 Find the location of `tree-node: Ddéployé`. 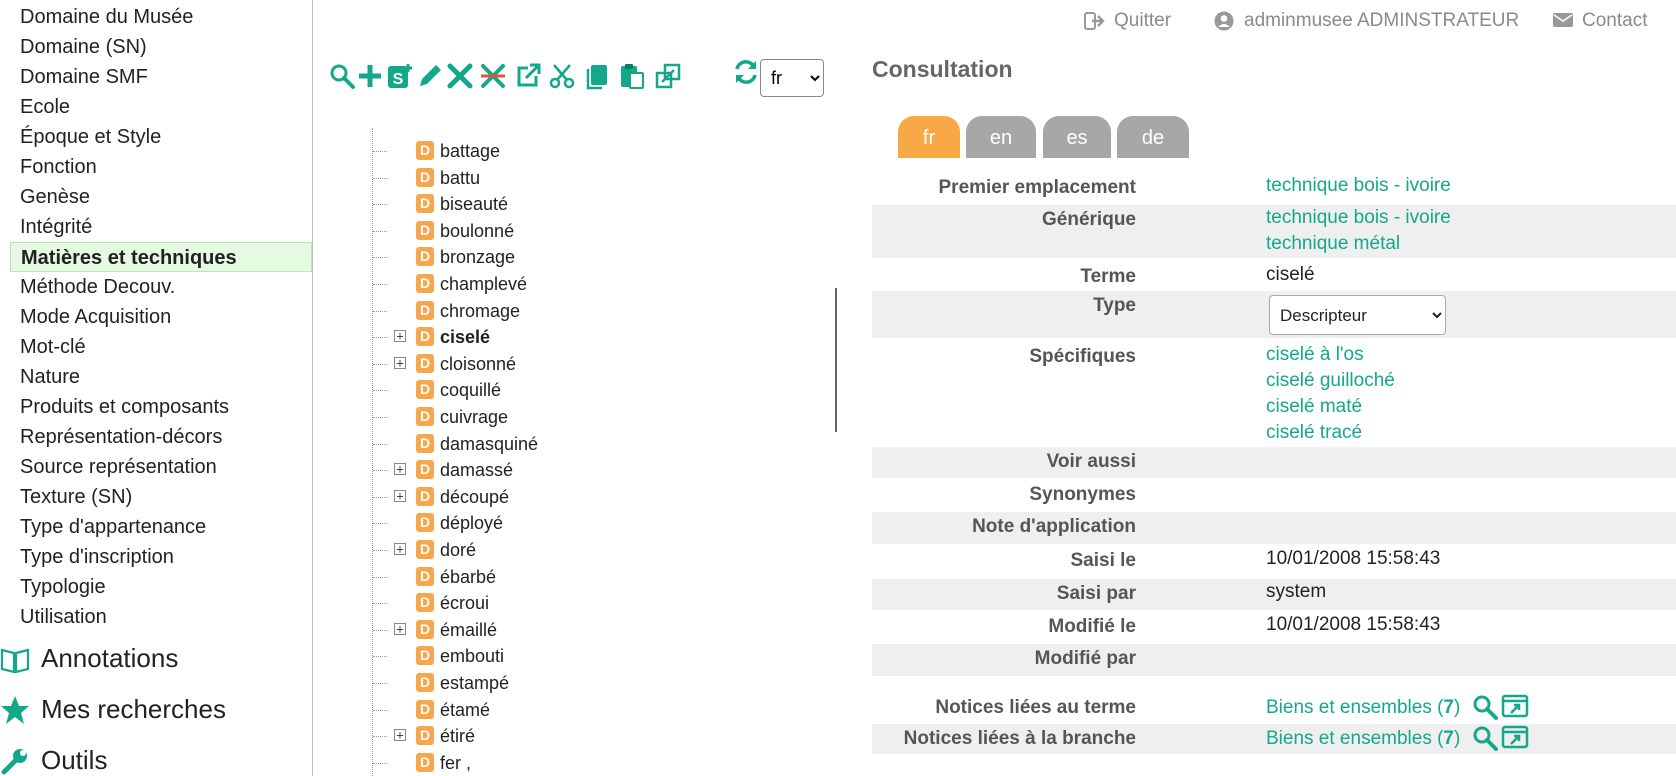

tree-node: Ddéployé is located at coordinates (560, 523).